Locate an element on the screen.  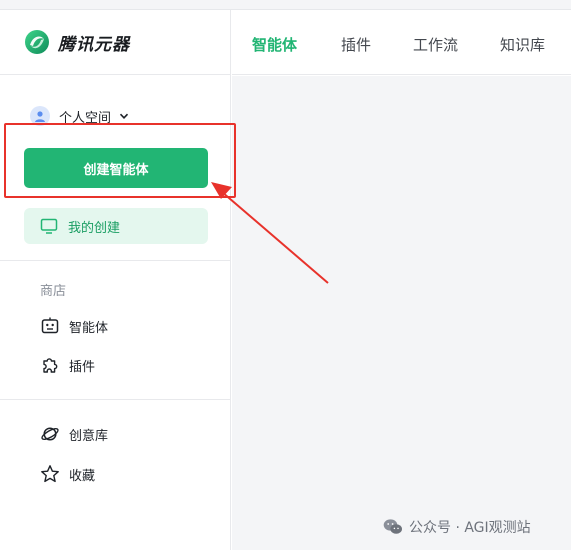
planet-icon is located at coordinates (50, 434).